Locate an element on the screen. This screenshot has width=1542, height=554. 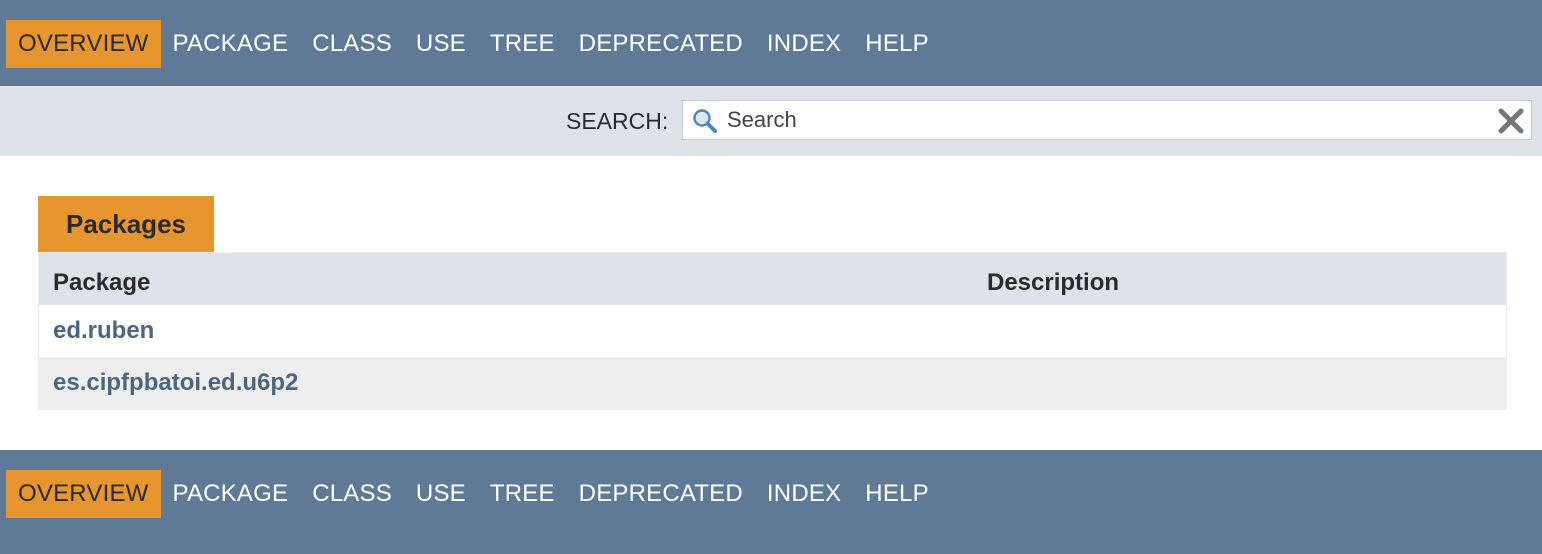
search-box is located at coordinates (1107, 120).